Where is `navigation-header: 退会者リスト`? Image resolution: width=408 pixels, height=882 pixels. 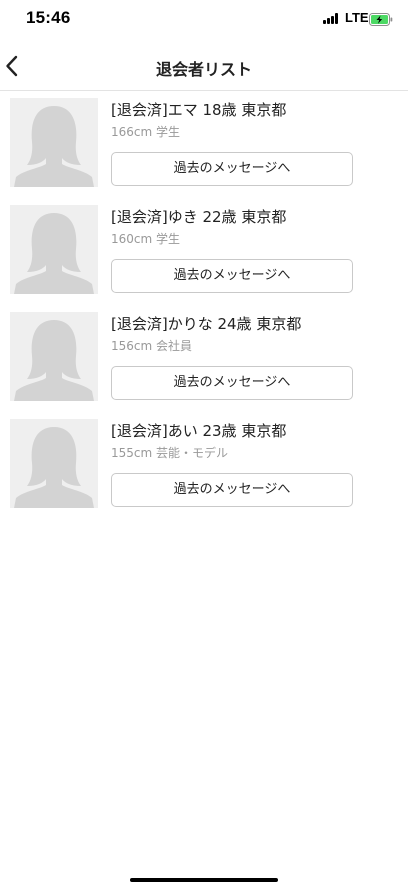 navigation-header: 退会者リスト is located at coordinates (204, 67).